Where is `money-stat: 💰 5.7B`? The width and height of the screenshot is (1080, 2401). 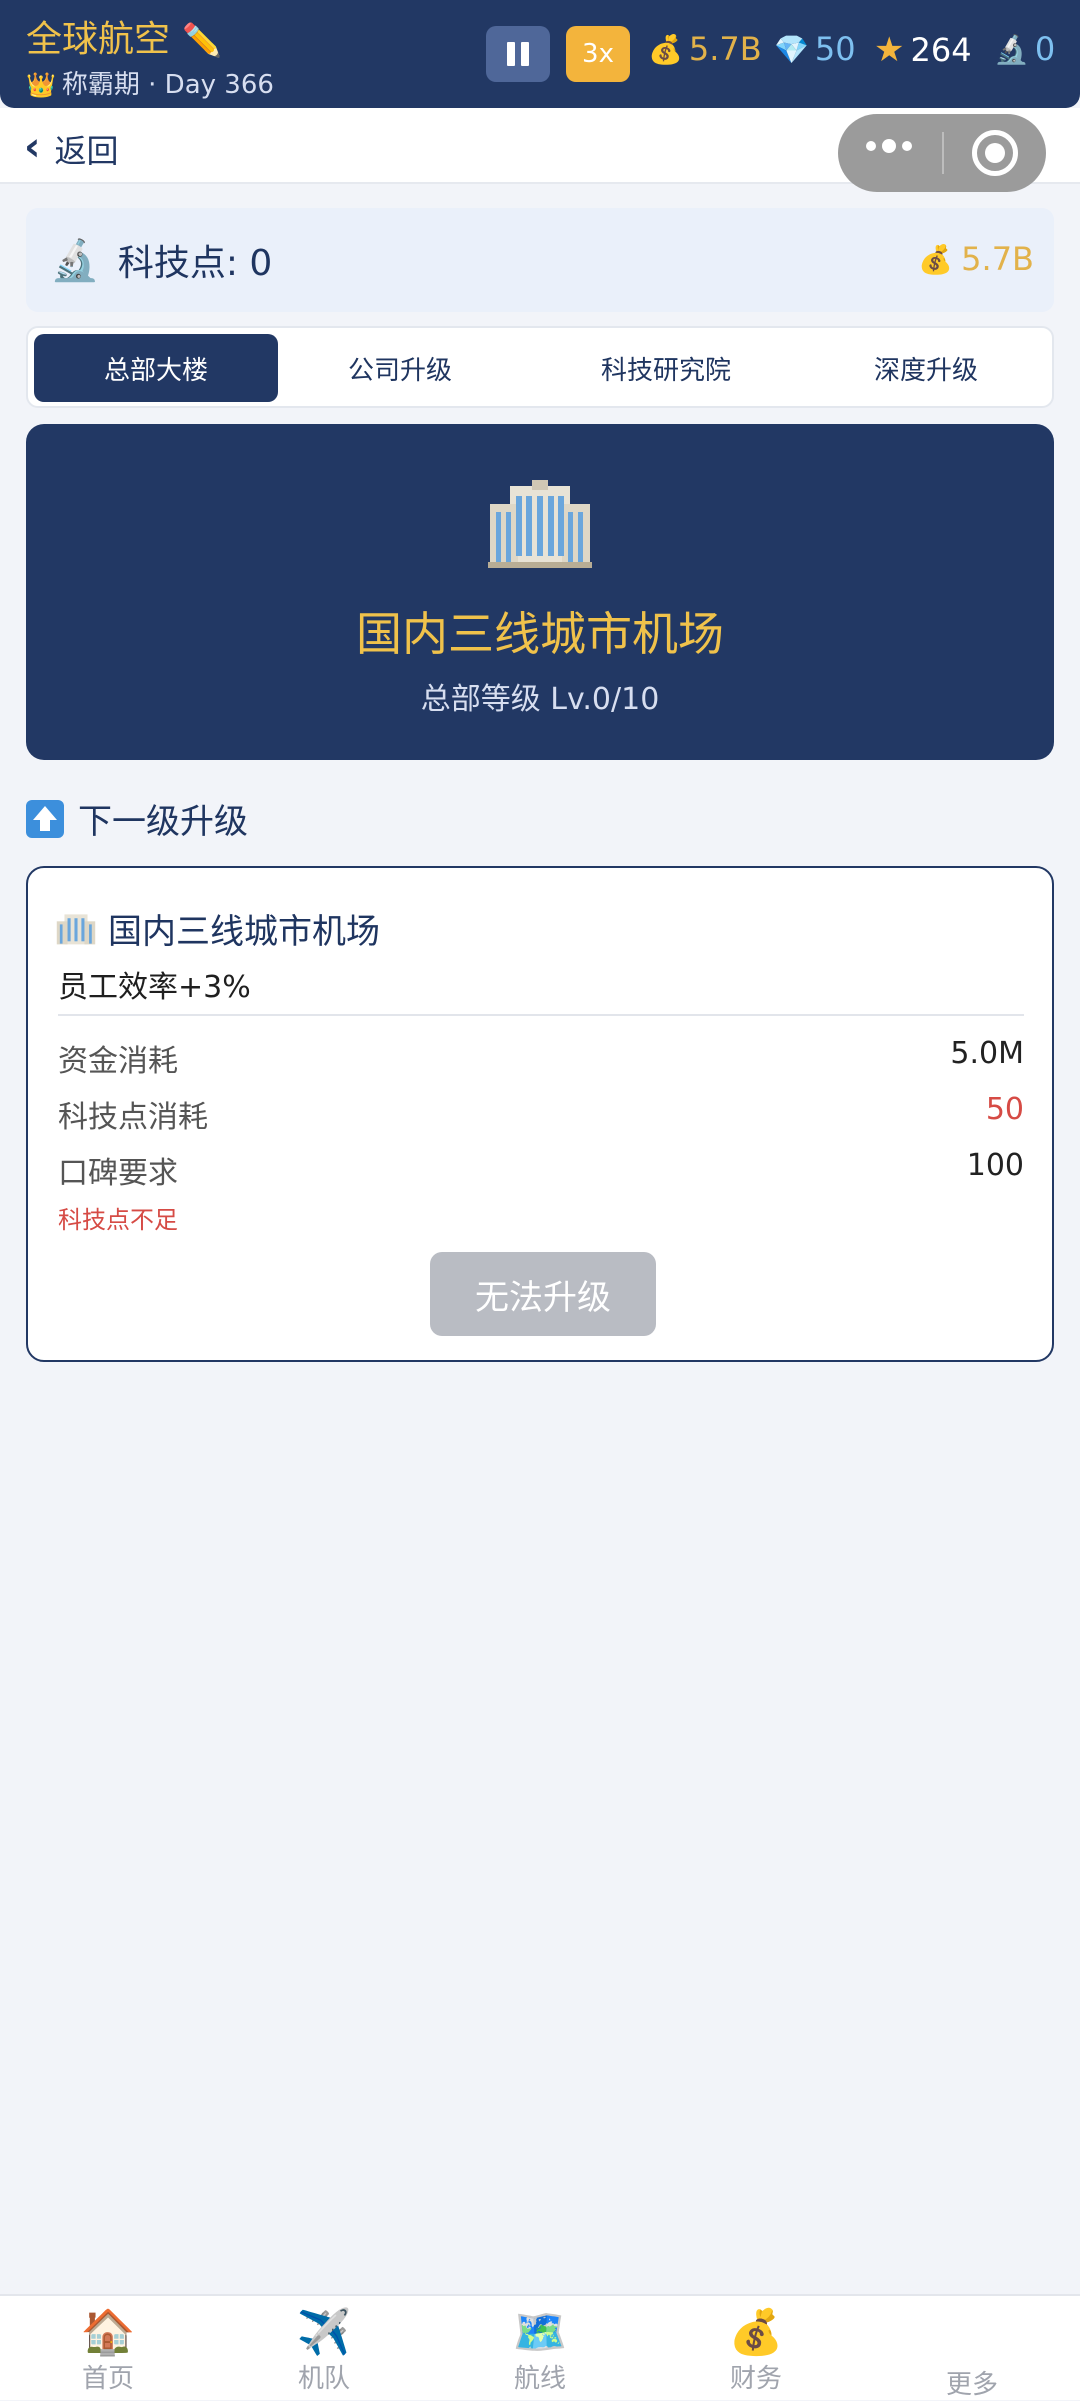
money-stat: 💰 5.7B is located at coordinates (705, 49).